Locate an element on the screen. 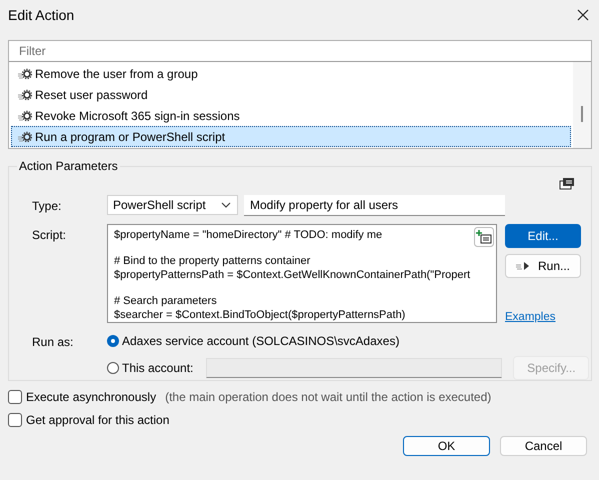  window-title: Edit Action is located at coordinates (41, 15).